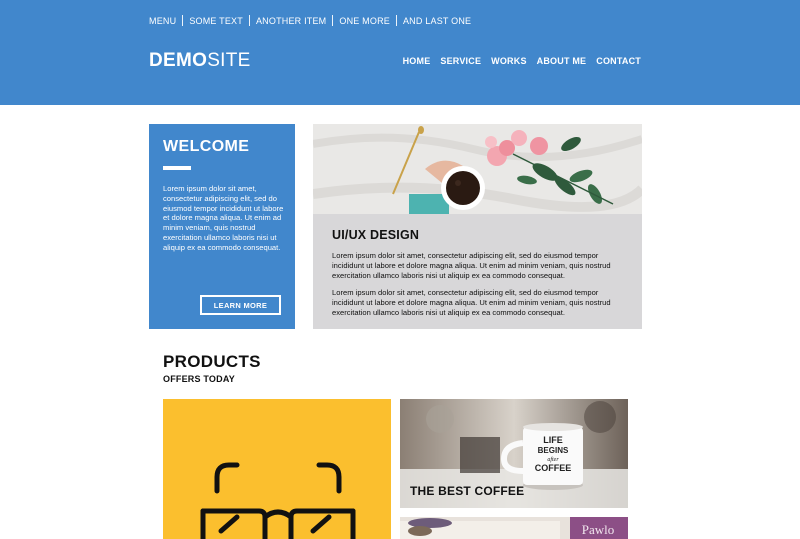 The width and height of the screenshot is (800, 539). What do you see at coordinates (212, 361) in the screenshot?
I see `products-title: PRODUCTS` at bounding box center [212, 361].